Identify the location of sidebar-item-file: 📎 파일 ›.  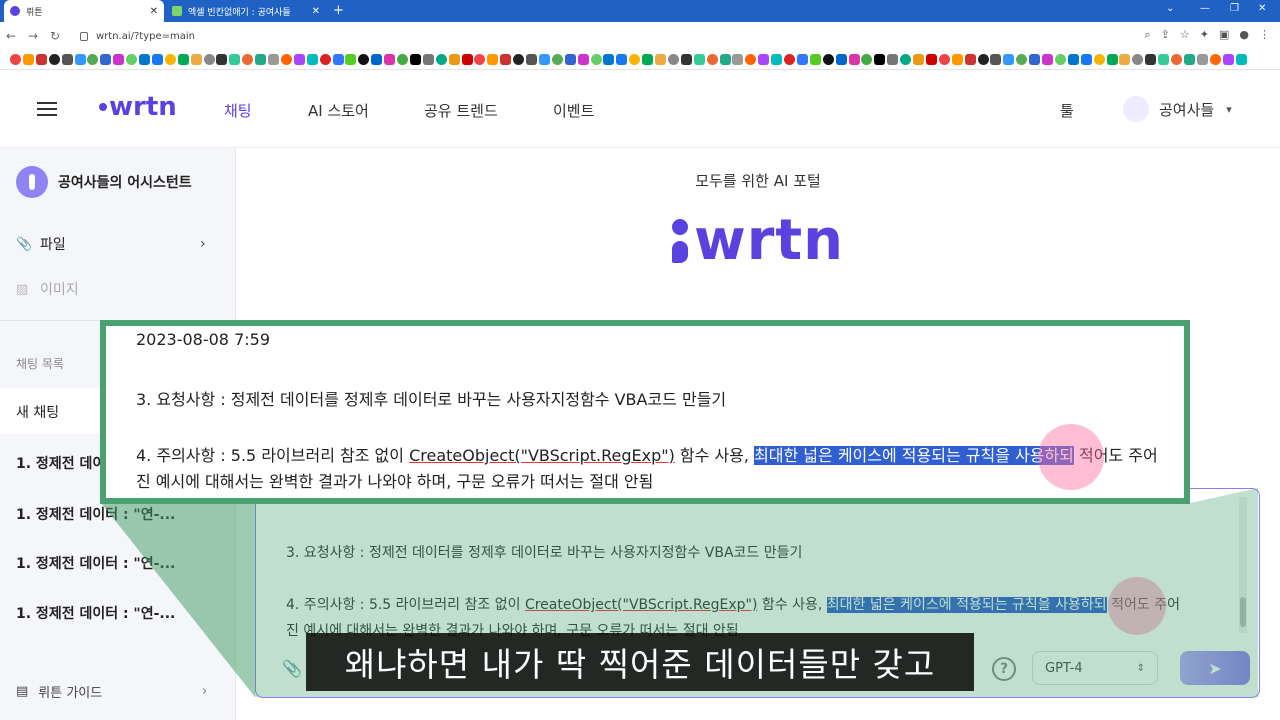
(111, 244).